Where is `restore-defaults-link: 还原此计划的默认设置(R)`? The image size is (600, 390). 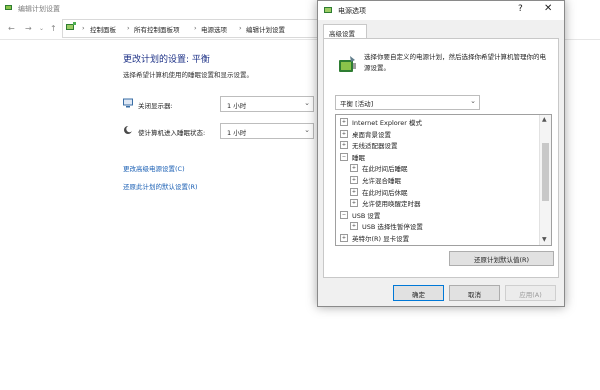
restore-defaults-link: 还原此计划的默认设置(R) is located at coordinates (160, 186).